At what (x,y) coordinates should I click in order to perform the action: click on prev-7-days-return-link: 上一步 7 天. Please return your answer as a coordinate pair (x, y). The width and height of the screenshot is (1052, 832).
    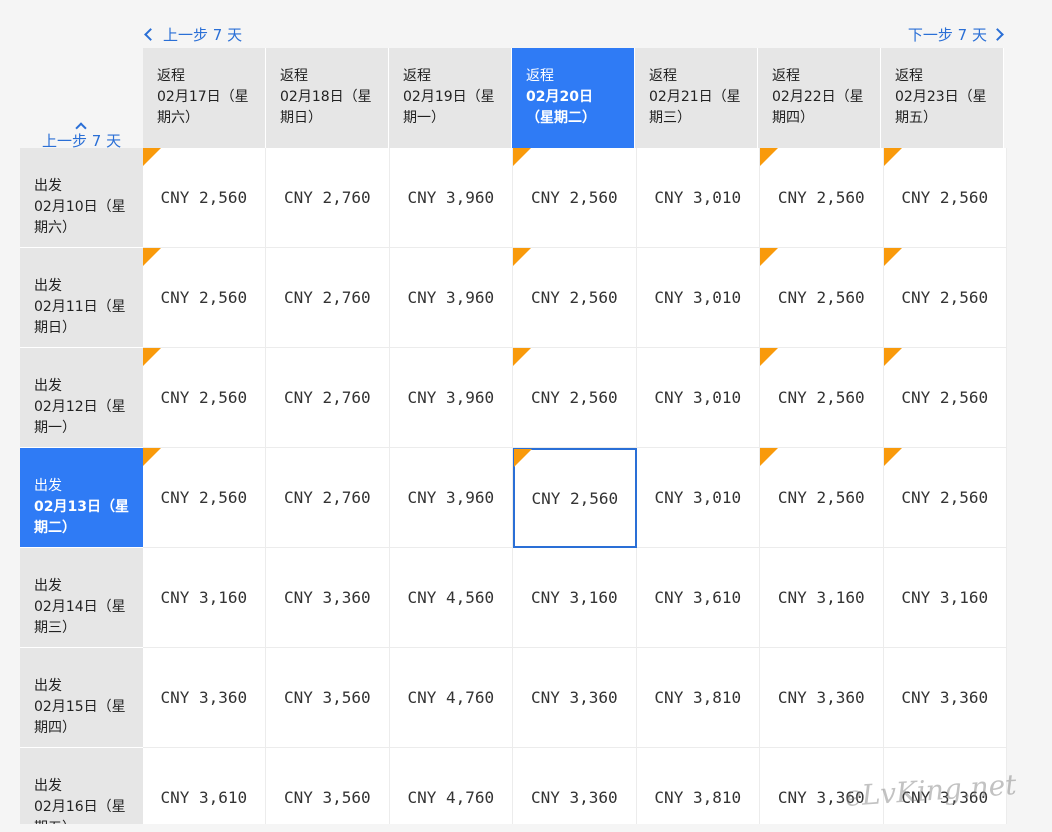
    Looking at the image, I should click on (193, 35).